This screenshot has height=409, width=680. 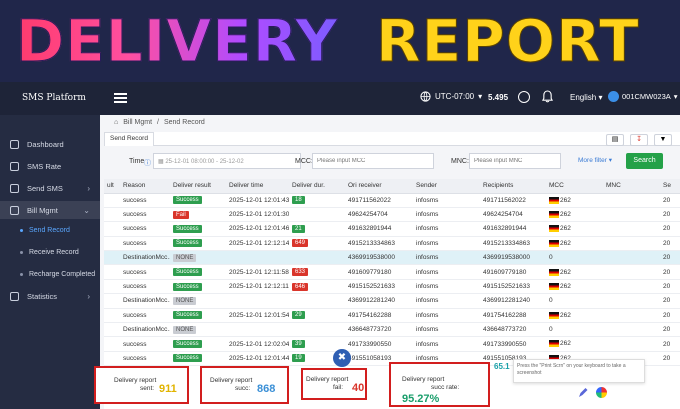 What do you see at coordinates (135, 380) in the screenshot?
I see `stat-label: Delivery report` at bounding box center [135, 380].